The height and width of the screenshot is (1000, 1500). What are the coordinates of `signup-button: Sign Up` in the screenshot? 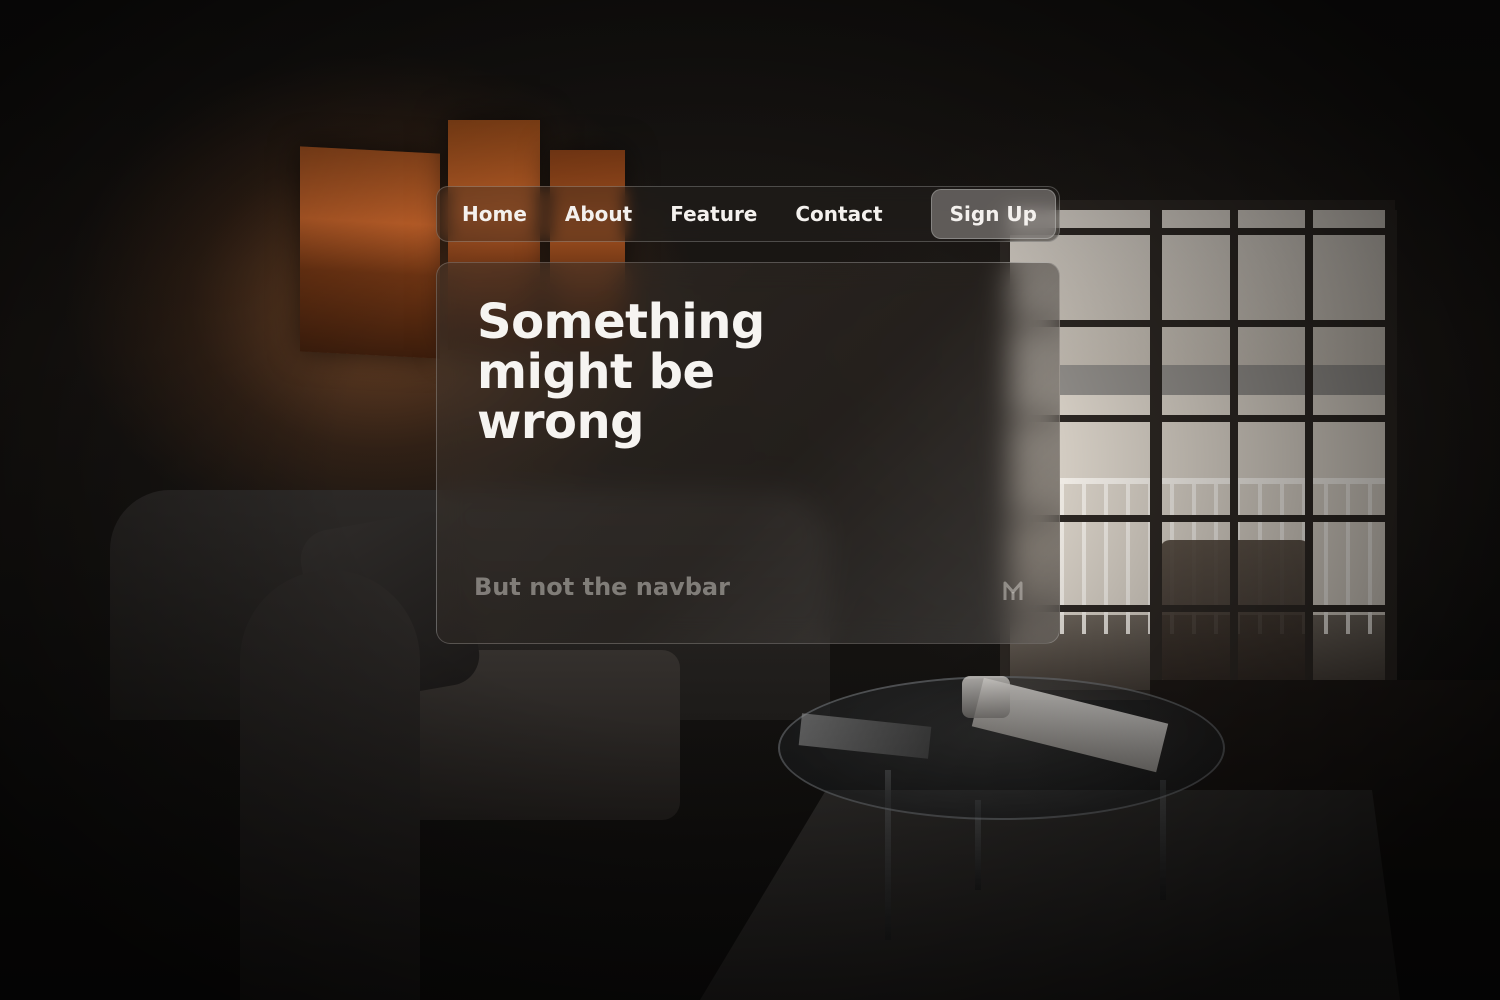 It's located at (993, 214).